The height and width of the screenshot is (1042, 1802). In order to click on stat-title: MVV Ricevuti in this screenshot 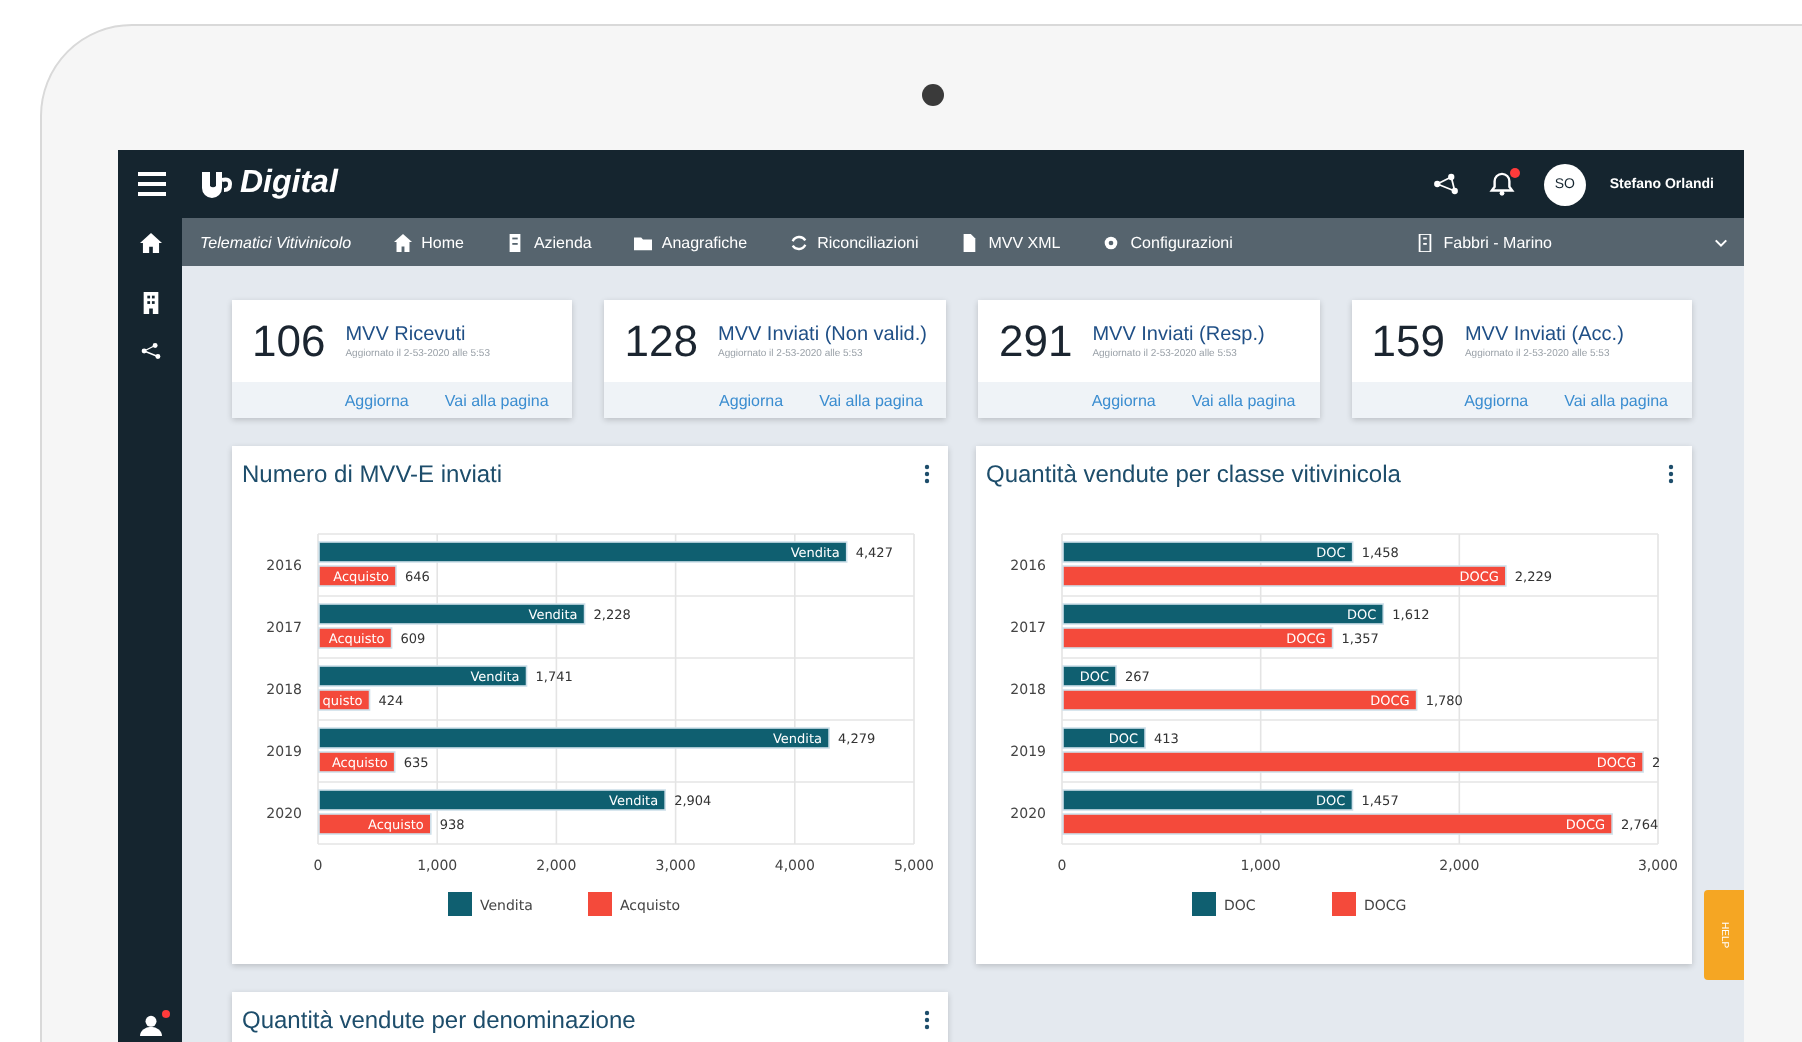, I will do `click(406, 334)`.